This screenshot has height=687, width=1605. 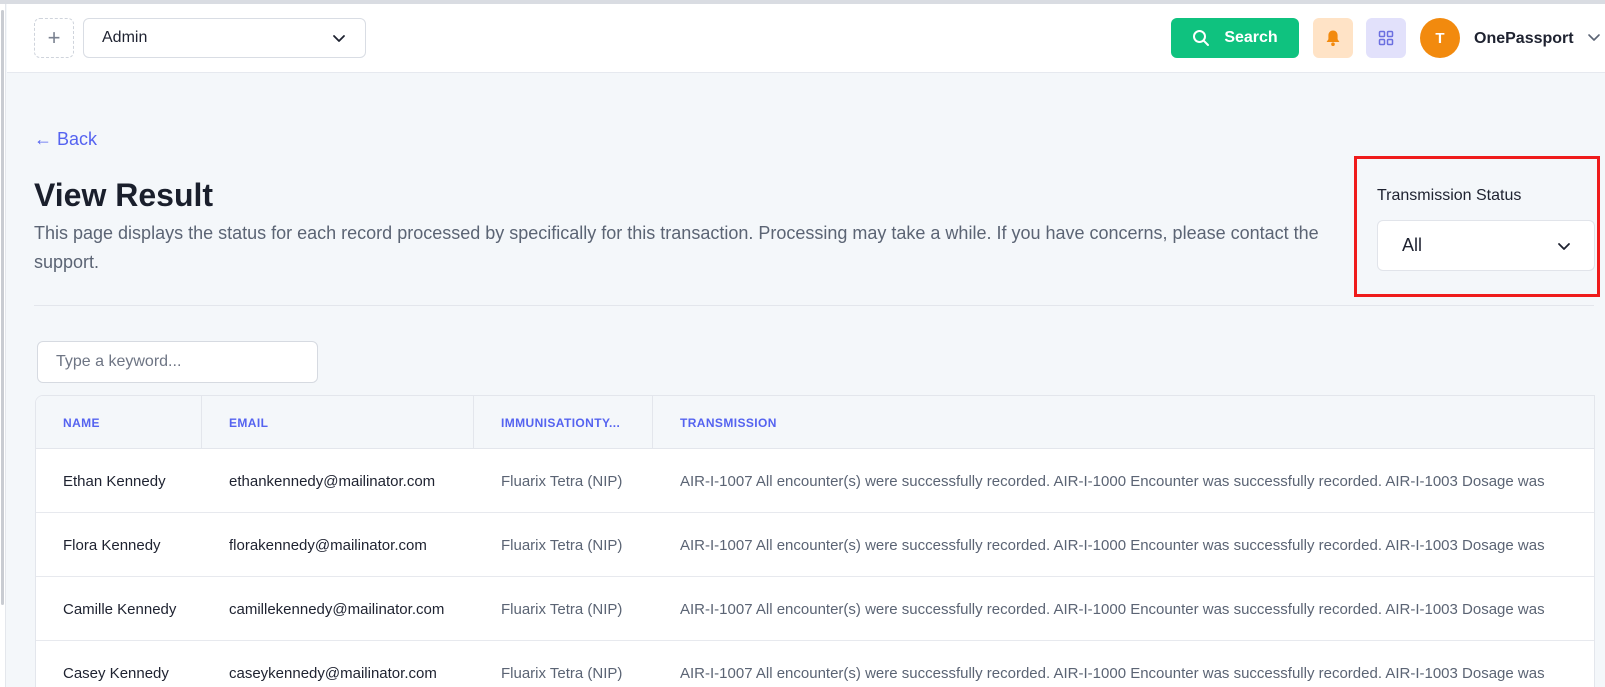 I want to click on top-bar: + Admin Search T OnePassport, so click(x=806, y=38).